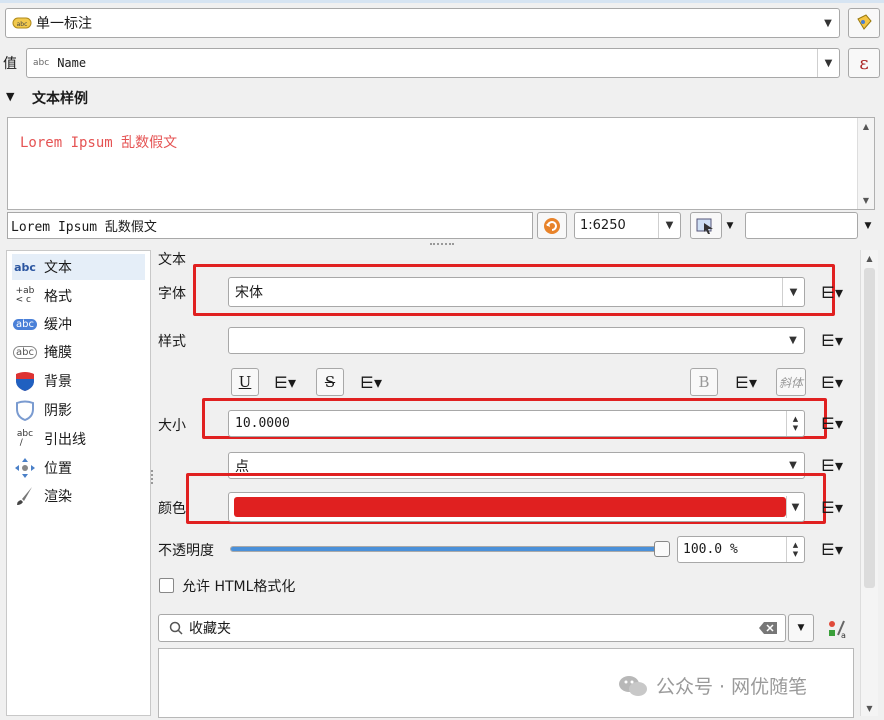 This screenshot has width=884, height=720. Describe the element at coordinates (172, 426) in the screenshot. I see `size-label: 大小` at that location.